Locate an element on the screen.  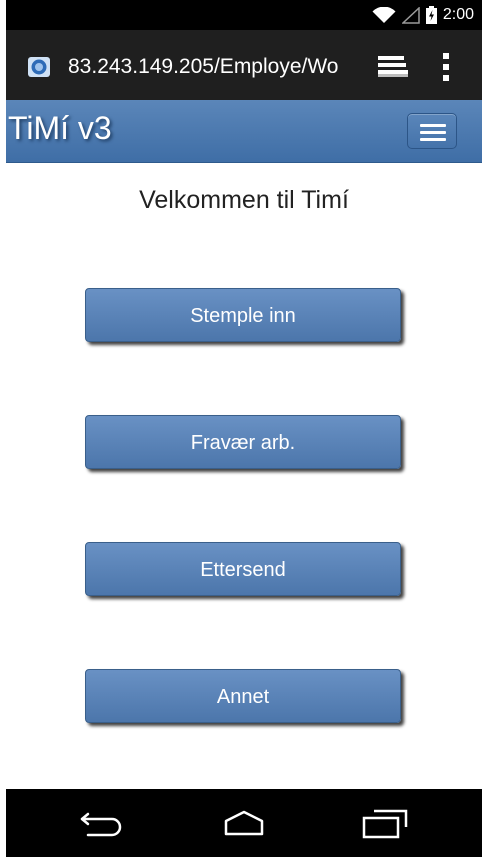
wifi-icon is located at coordinates (384, 14).